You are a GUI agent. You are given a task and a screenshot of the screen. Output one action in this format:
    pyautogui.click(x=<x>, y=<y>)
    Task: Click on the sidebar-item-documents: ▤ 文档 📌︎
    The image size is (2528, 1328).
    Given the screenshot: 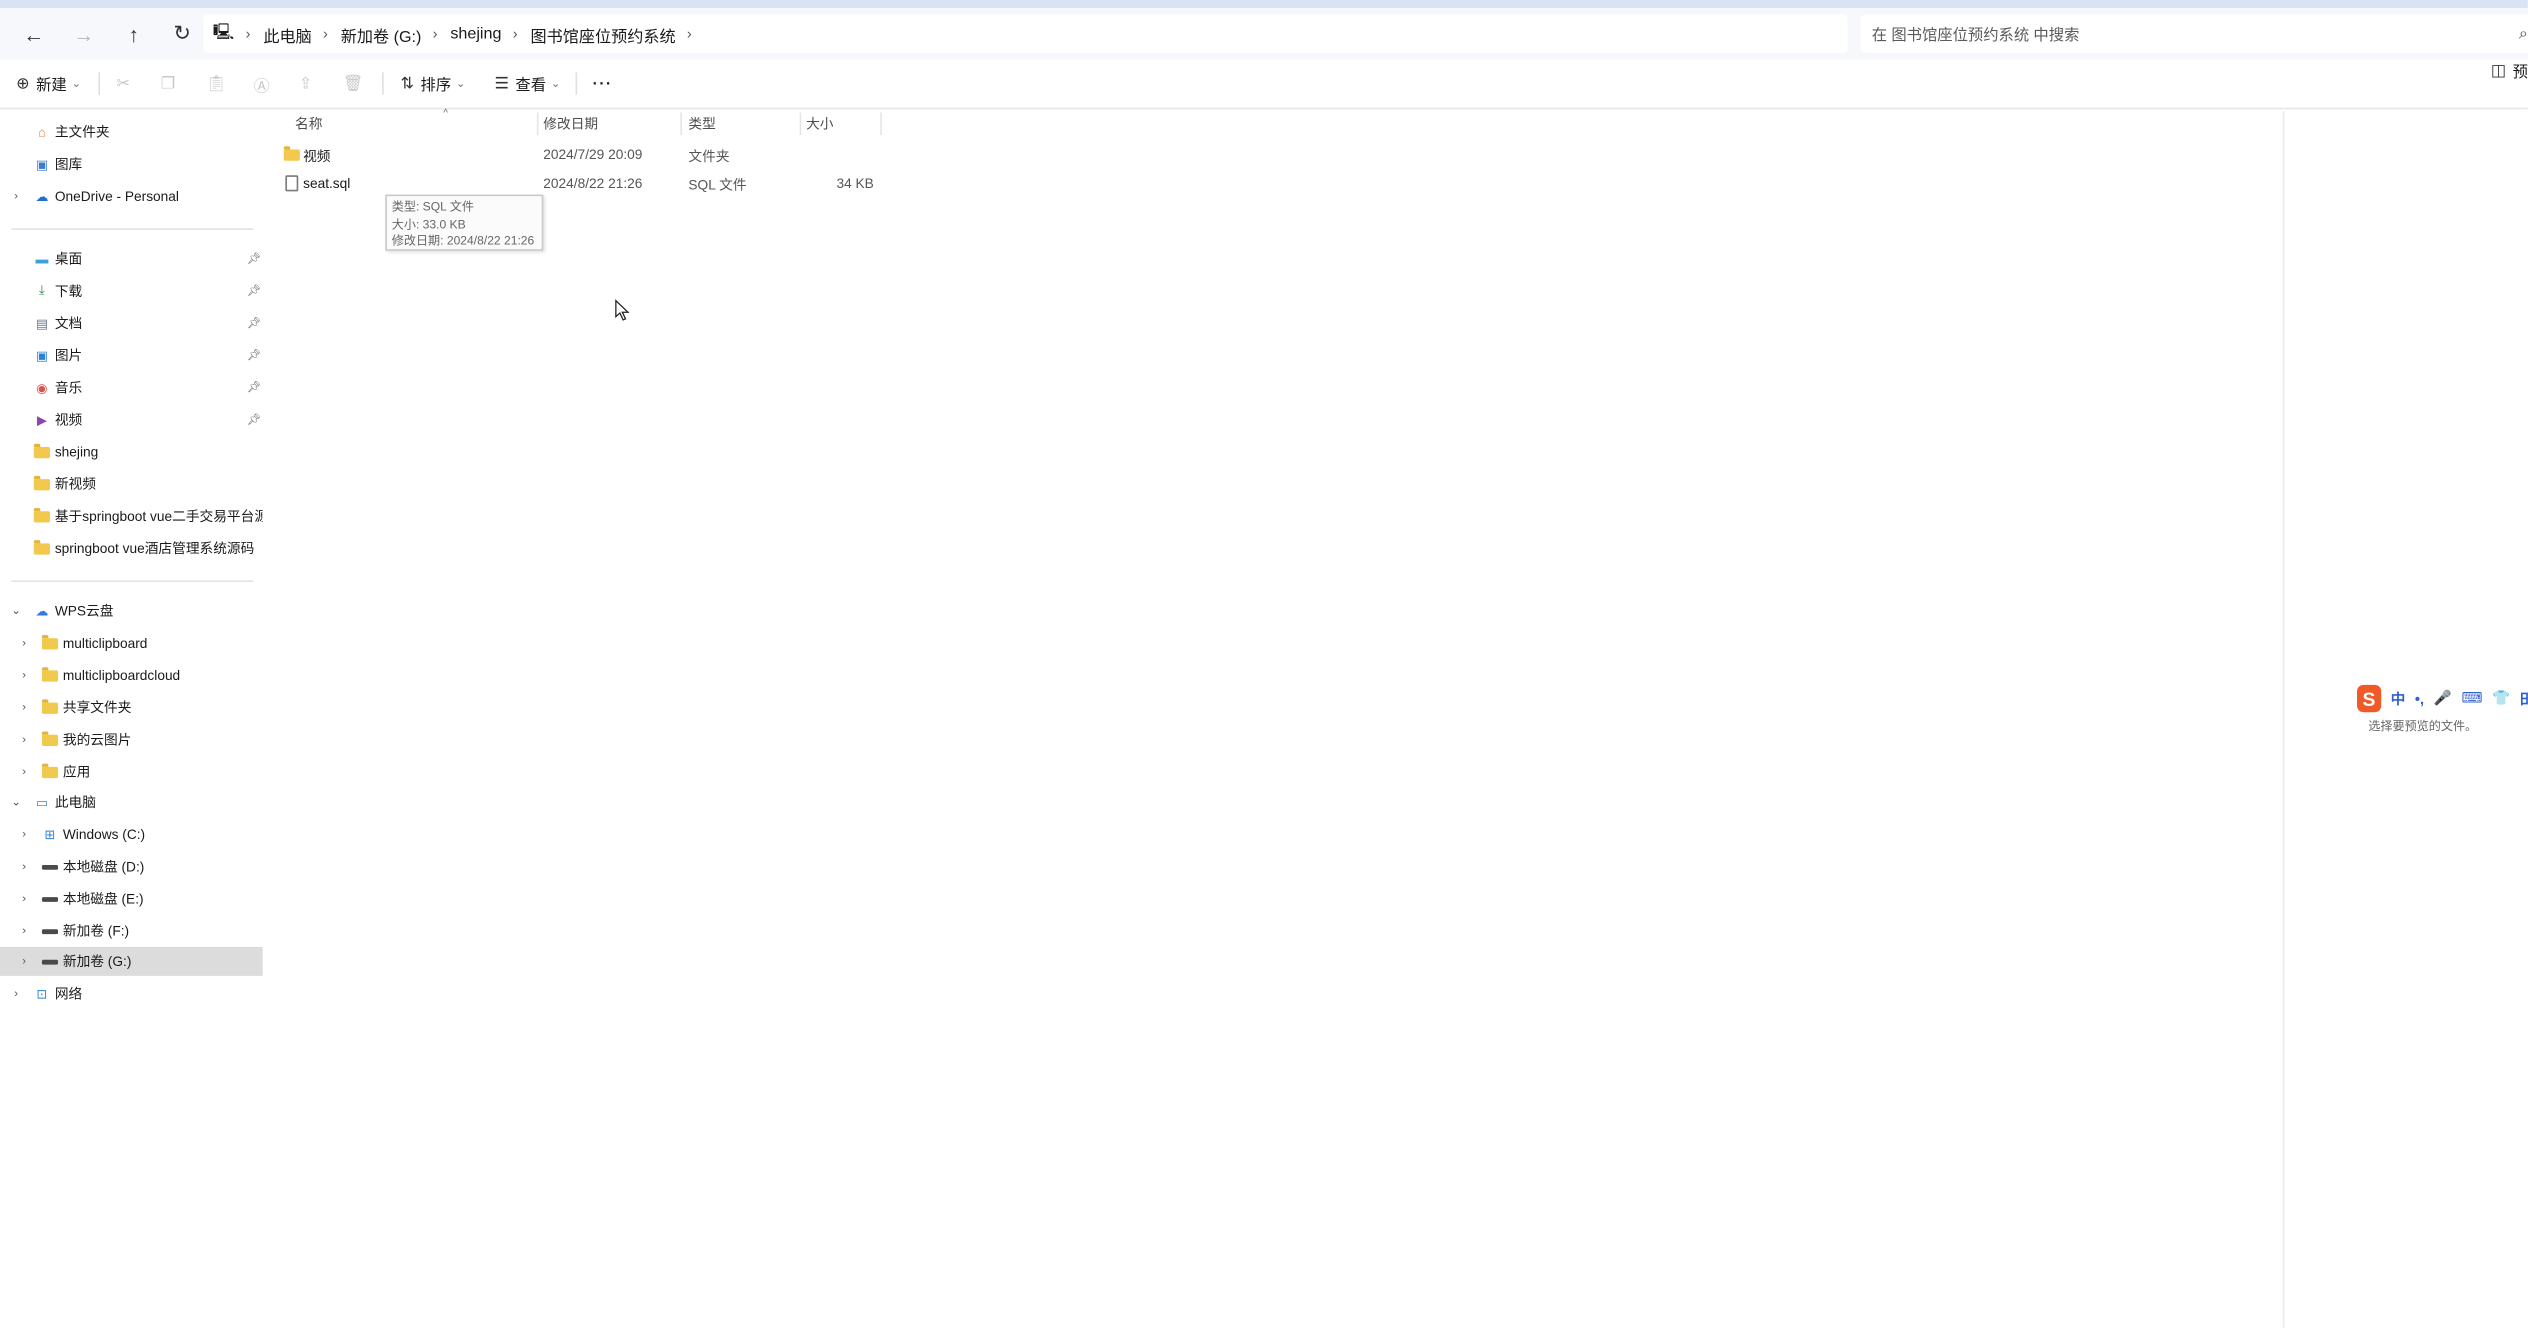 What is the action you would take?
    pyautogui.click(x=131, y=323)
    